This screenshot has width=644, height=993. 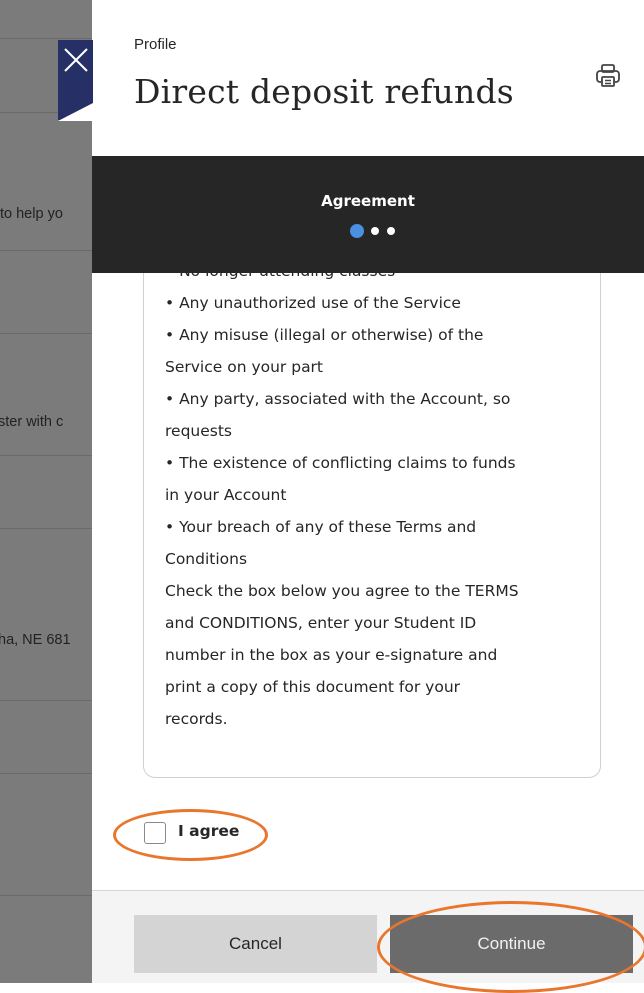 What do you see at coordinates (206, 559) in the screenshot?
I see `terms-line: Conditions` at bounding box center [206, 559].